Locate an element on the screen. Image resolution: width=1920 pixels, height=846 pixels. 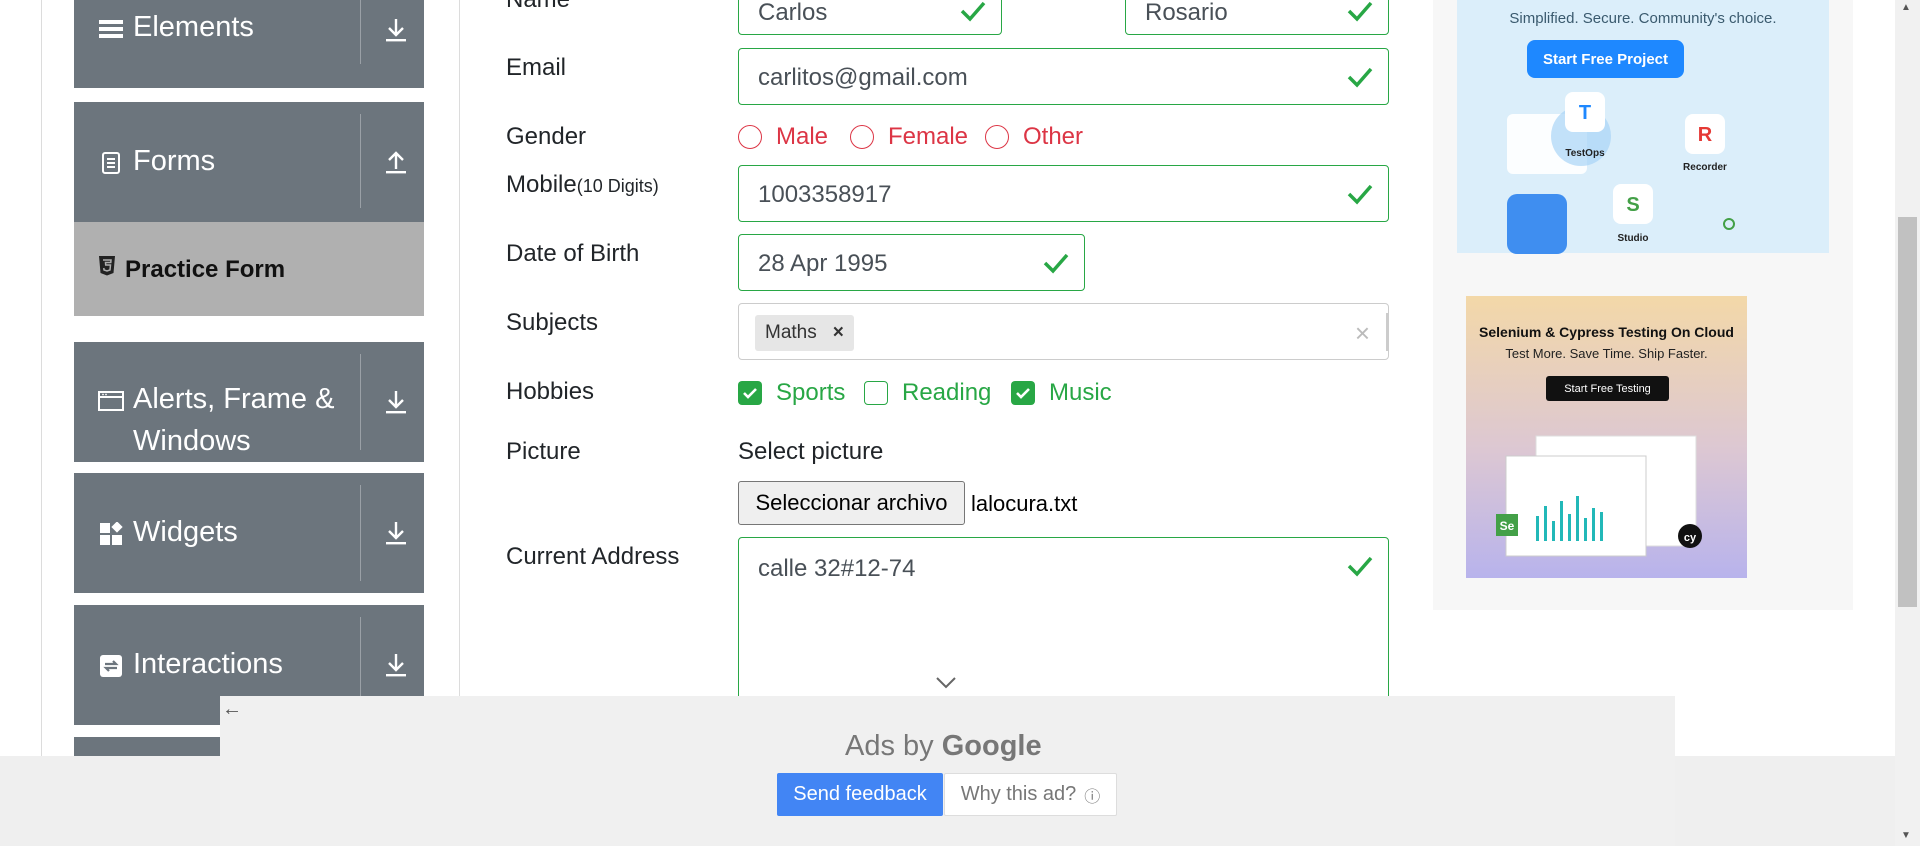
hobby-checkbox-music: Music is located at coordinates (1061, 393).